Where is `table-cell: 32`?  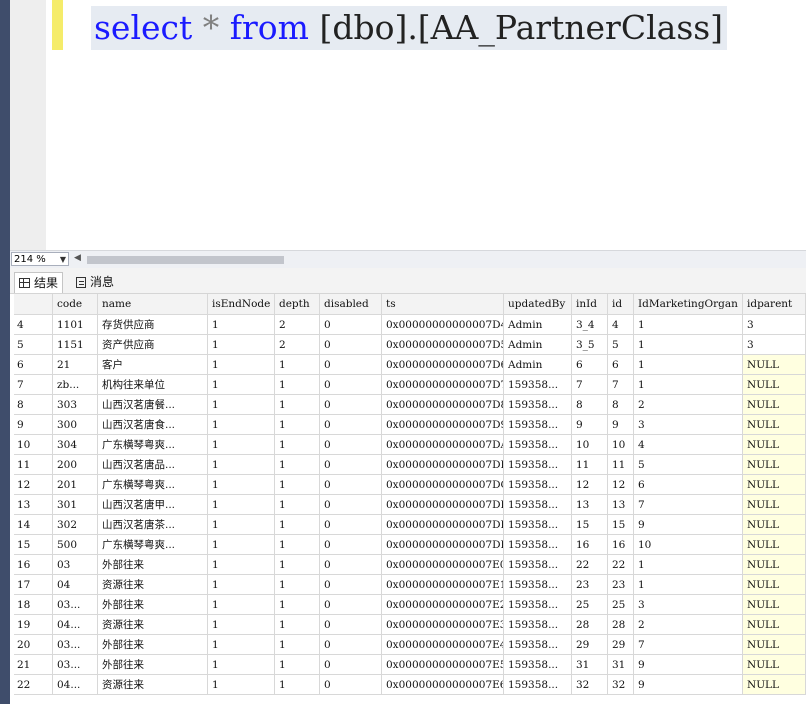
table-cell: 32 is located at coordinates (621, 685).